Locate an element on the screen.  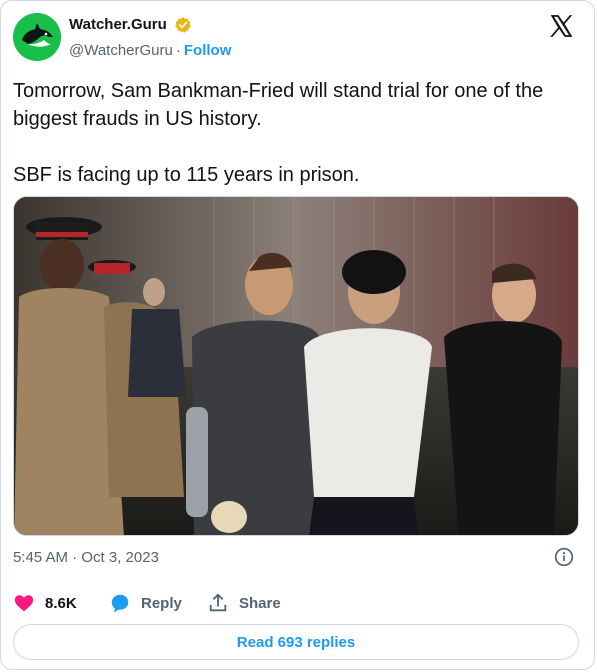
like-button: 8.6K is located at coordinates (45, 603).